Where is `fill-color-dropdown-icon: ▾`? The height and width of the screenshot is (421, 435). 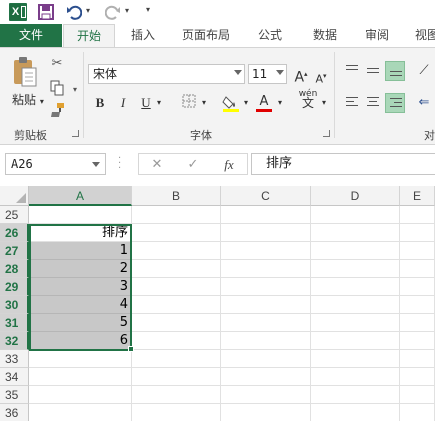 fill-color-dropdown-icon: ▾ is located at coordinates (246, 103).